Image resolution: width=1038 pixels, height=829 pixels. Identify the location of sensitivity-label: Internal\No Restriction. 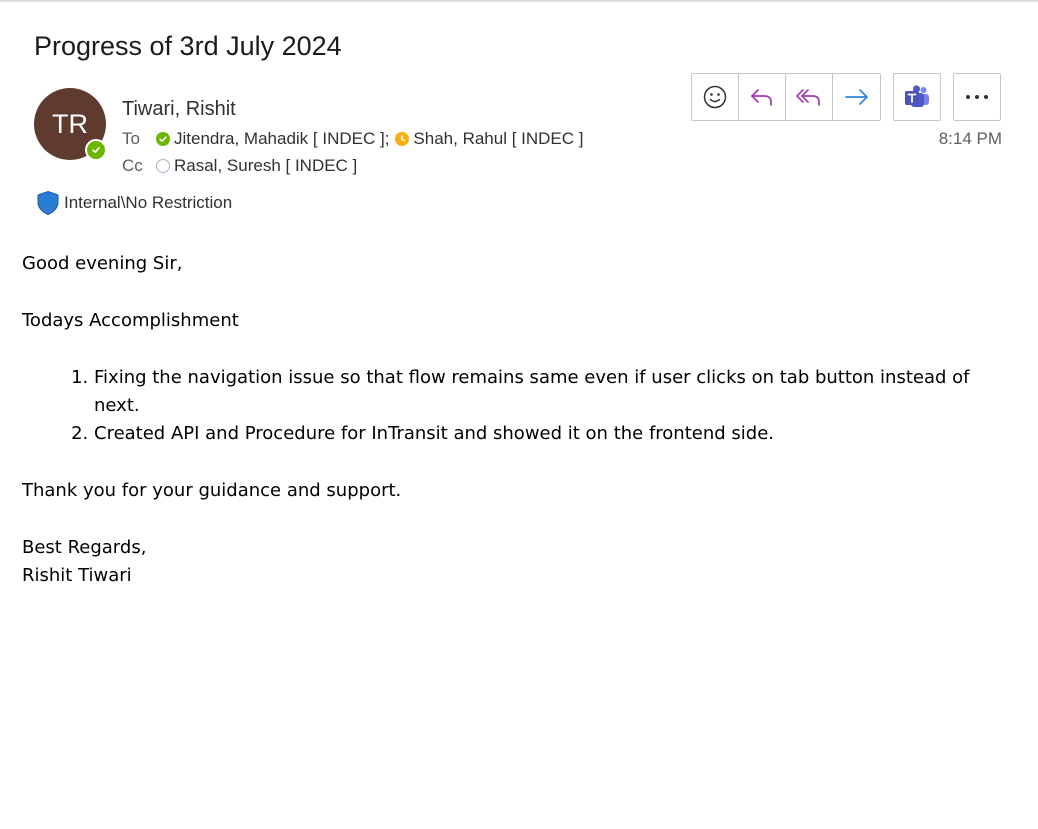
(134, 203).